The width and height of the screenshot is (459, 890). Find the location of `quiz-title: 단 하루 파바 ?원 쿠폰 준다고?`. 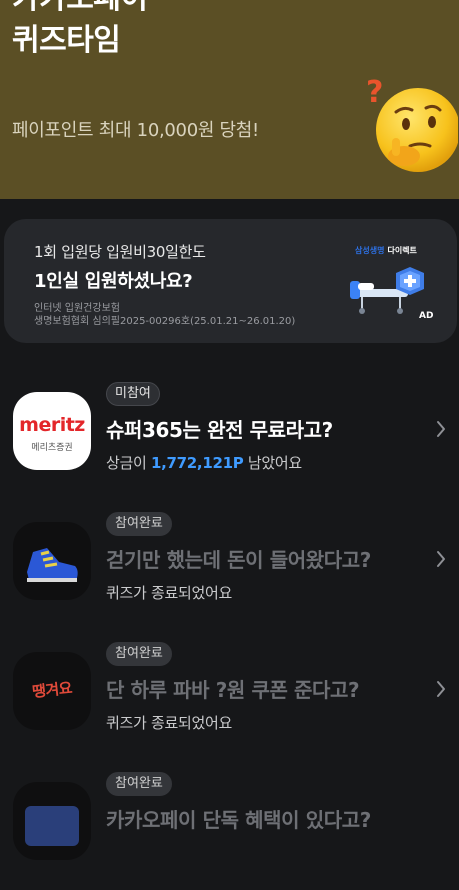

quiz-title: 단 하루 파바 ?원 쿠폰 준다고? is located at coordinates (233, 690).